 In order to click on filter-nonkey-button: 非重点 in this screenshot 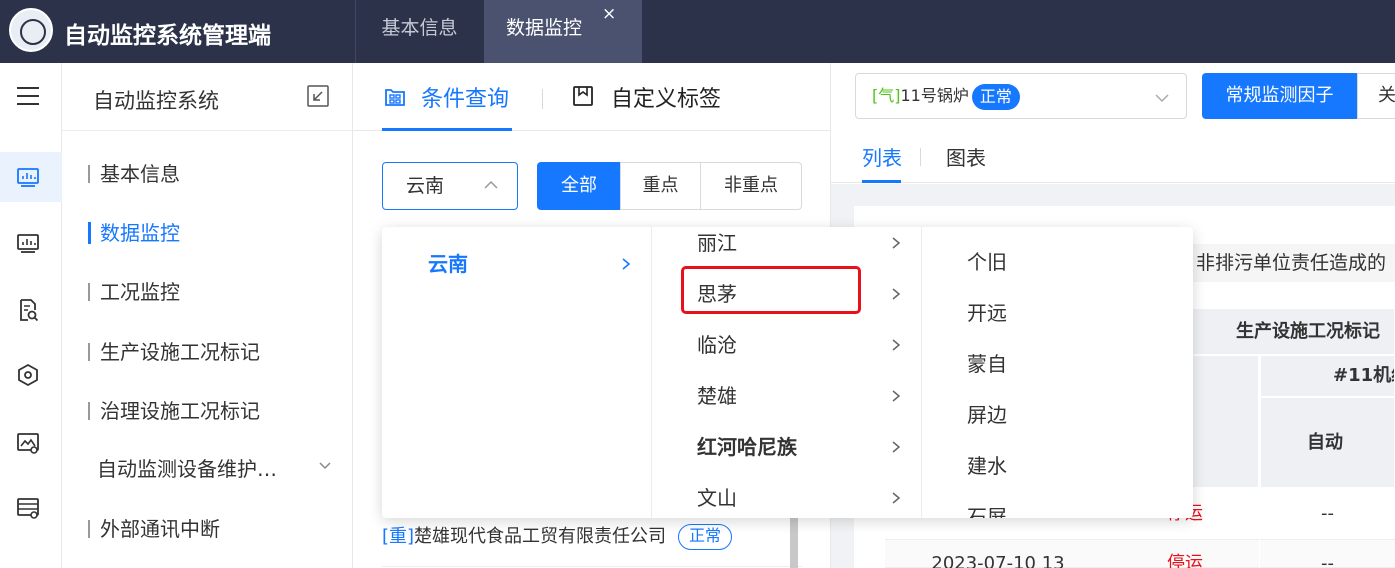, I will do `click(751, 186)`.